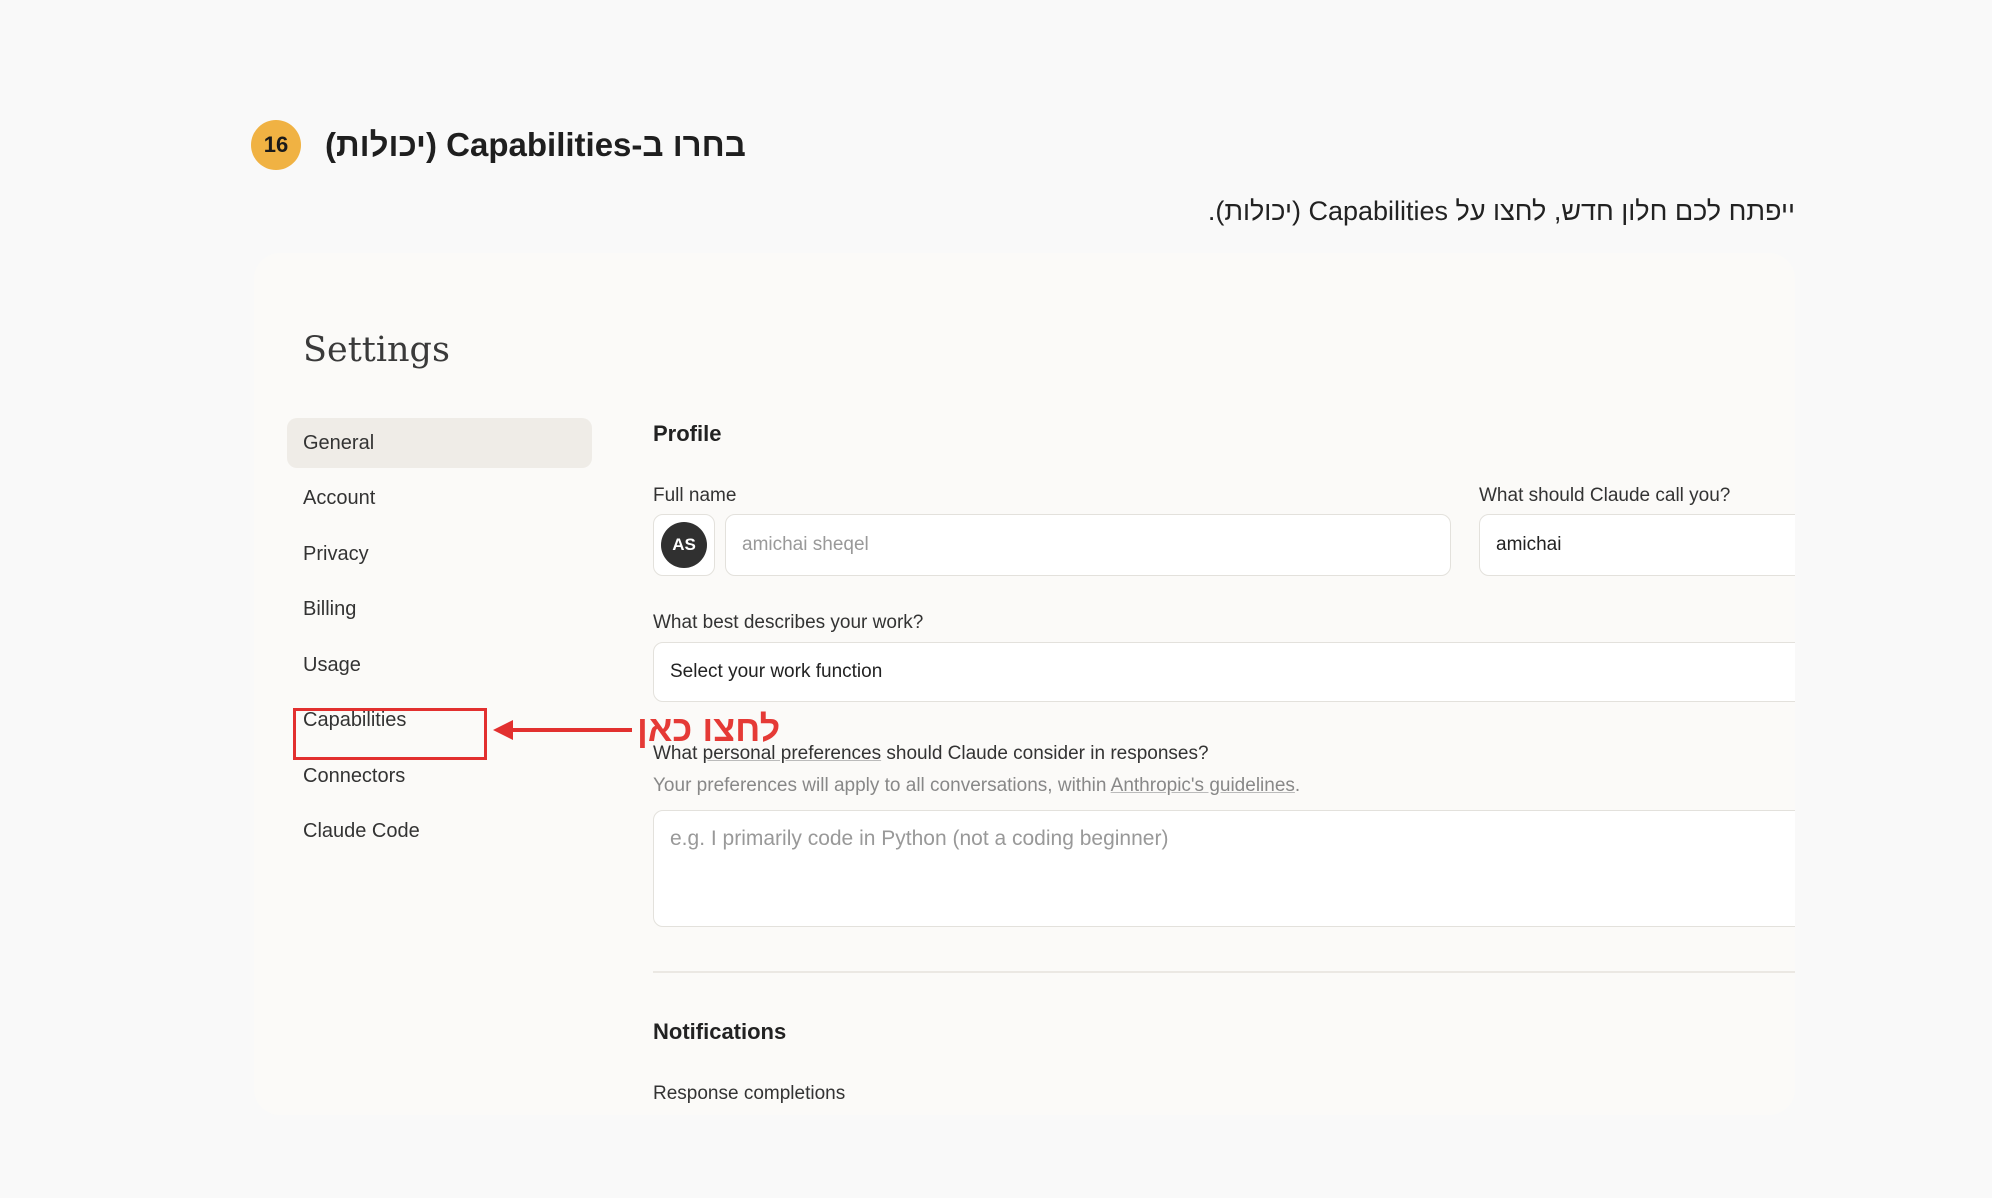  I want to click on work-function-select: Select your work function, so click(1224, 672).